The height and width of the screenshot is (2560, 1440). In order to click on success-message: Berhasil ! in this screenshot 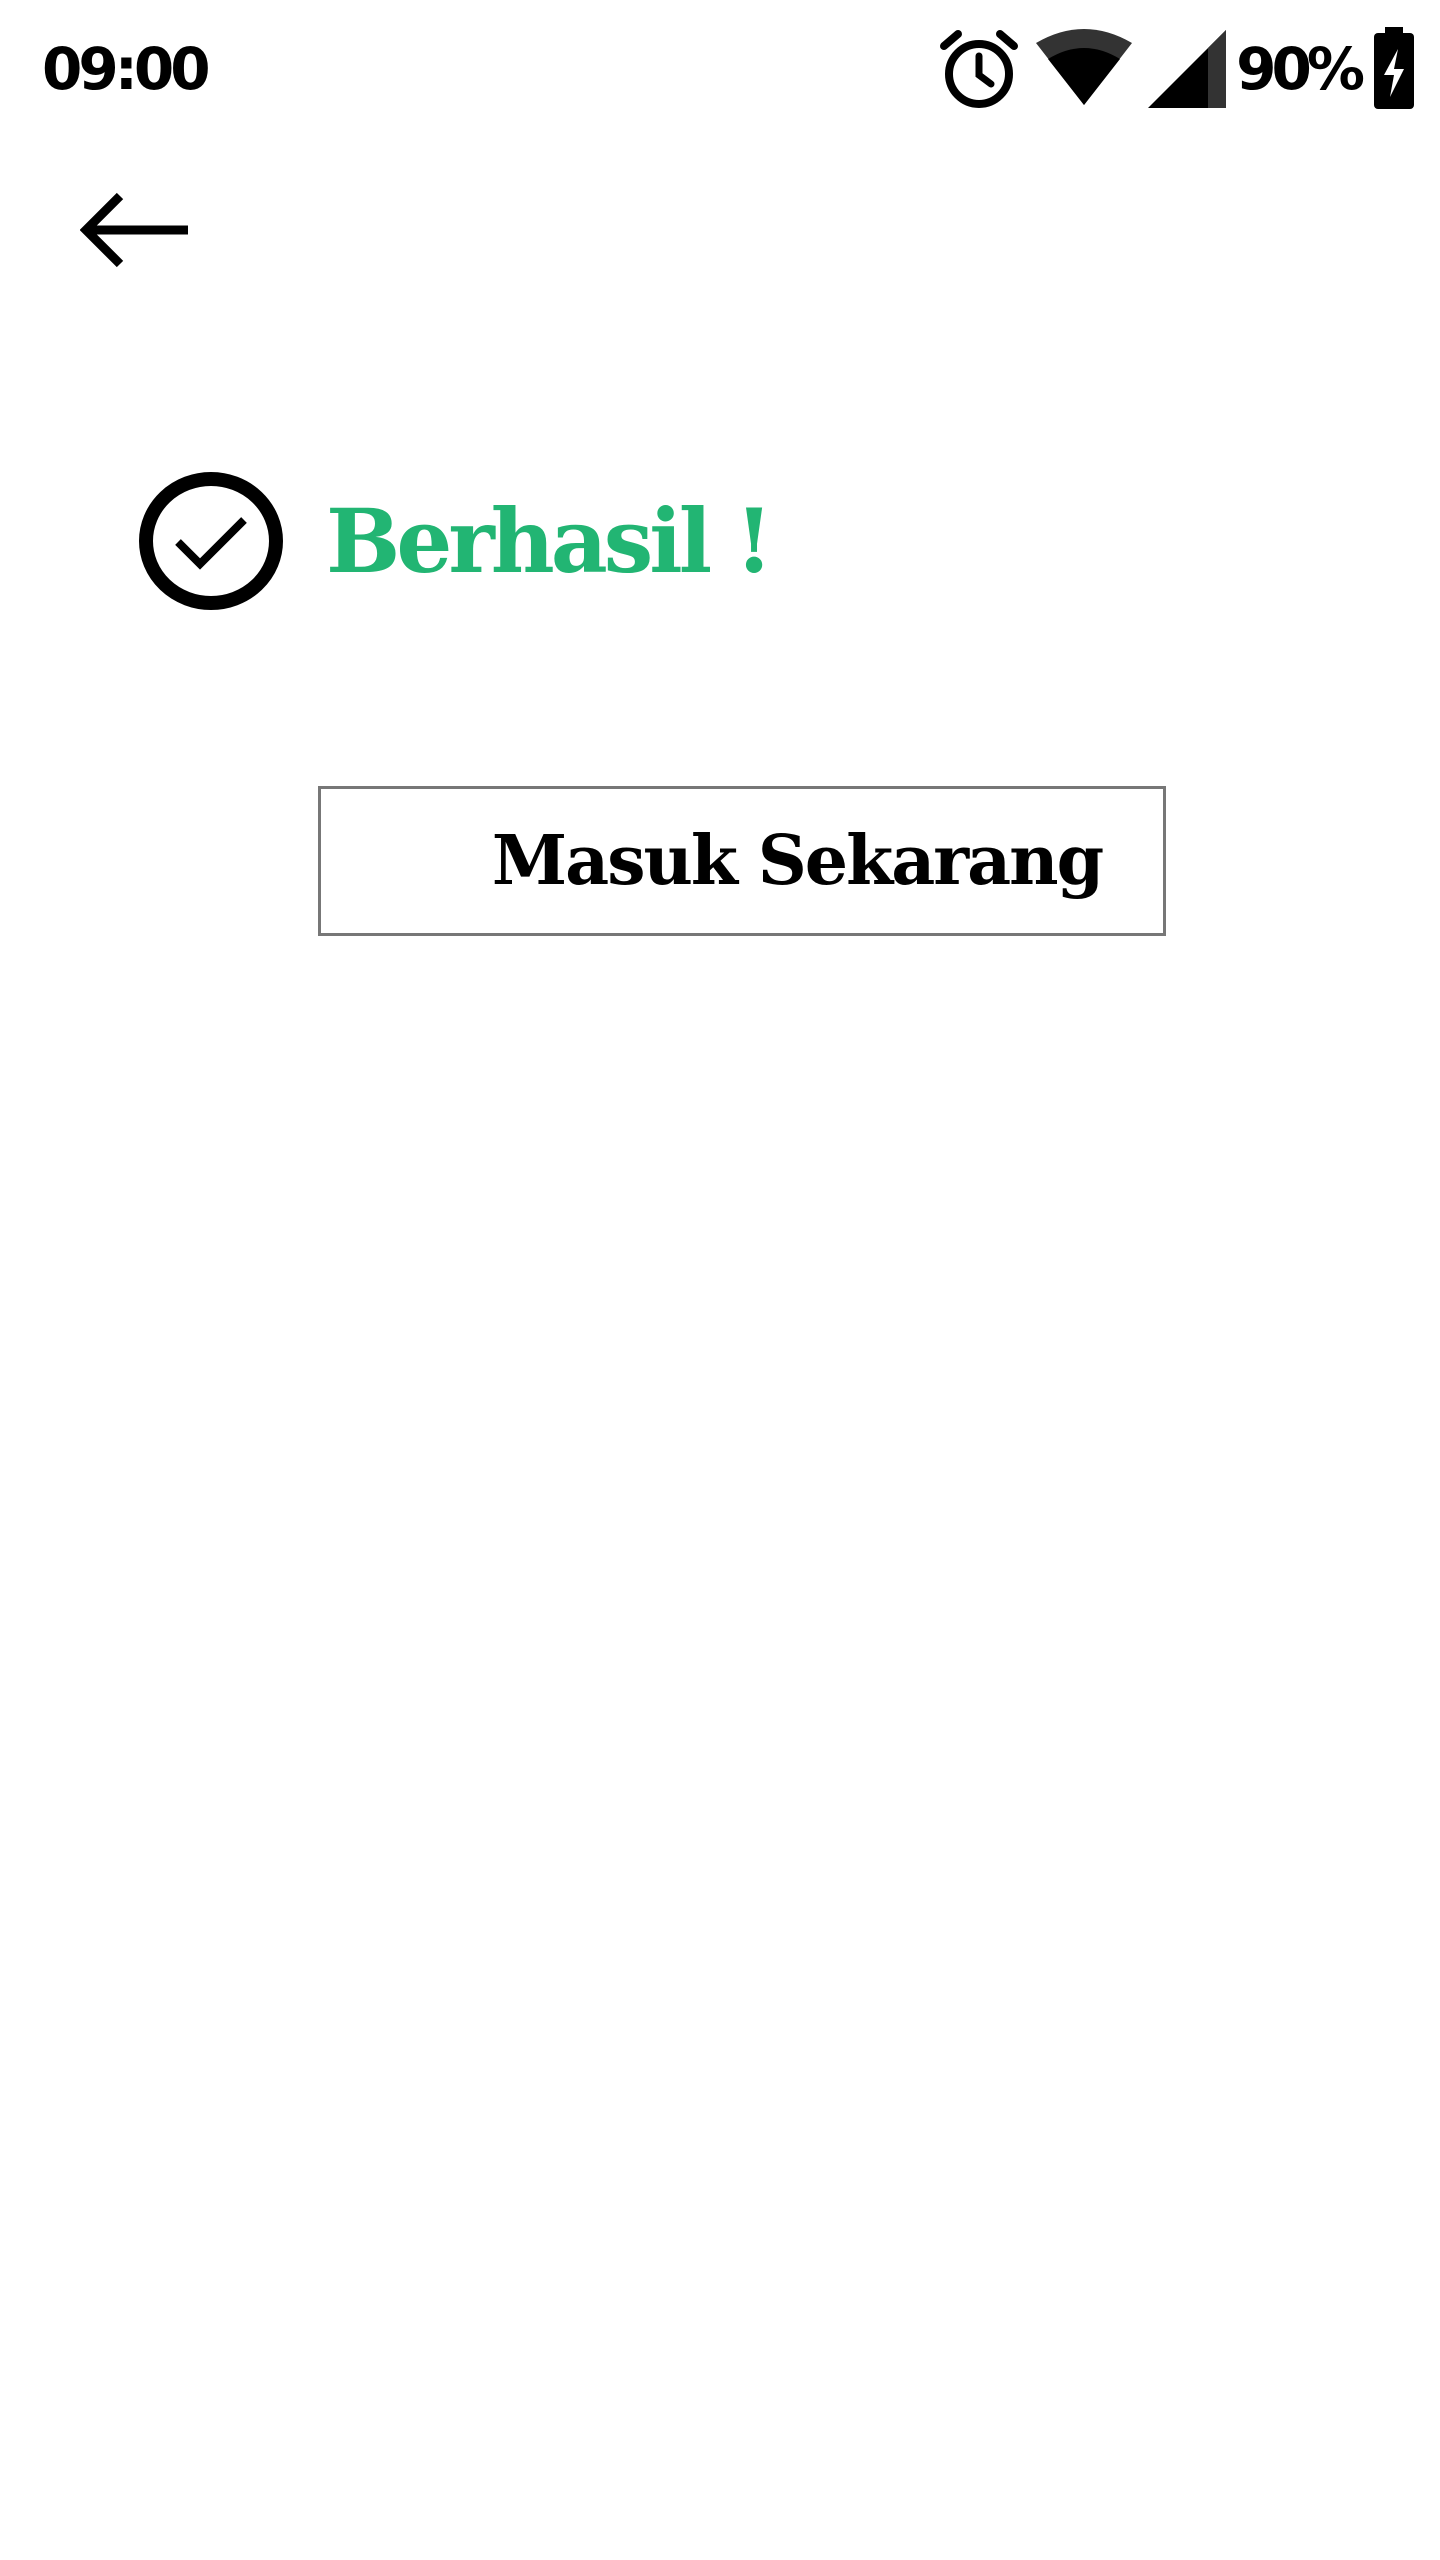, I will do `click(454, 541)`.